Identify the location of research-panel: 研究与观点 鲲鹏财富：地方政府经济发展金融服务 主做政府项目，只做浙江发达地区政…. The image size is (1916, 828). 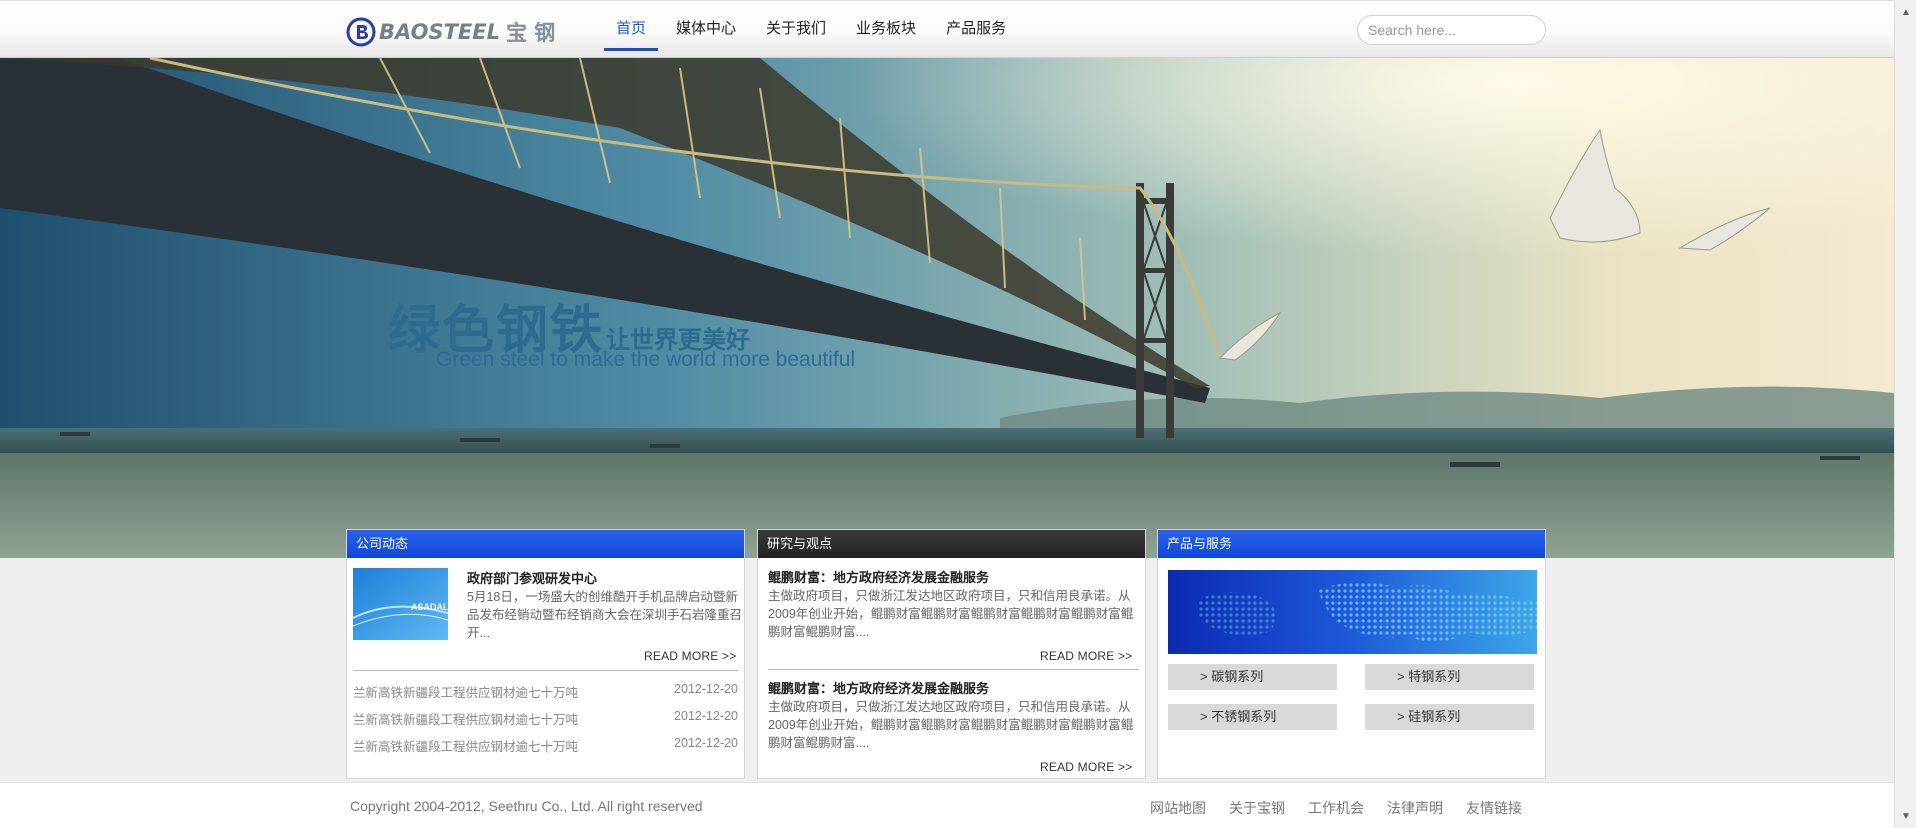
(951, 654).